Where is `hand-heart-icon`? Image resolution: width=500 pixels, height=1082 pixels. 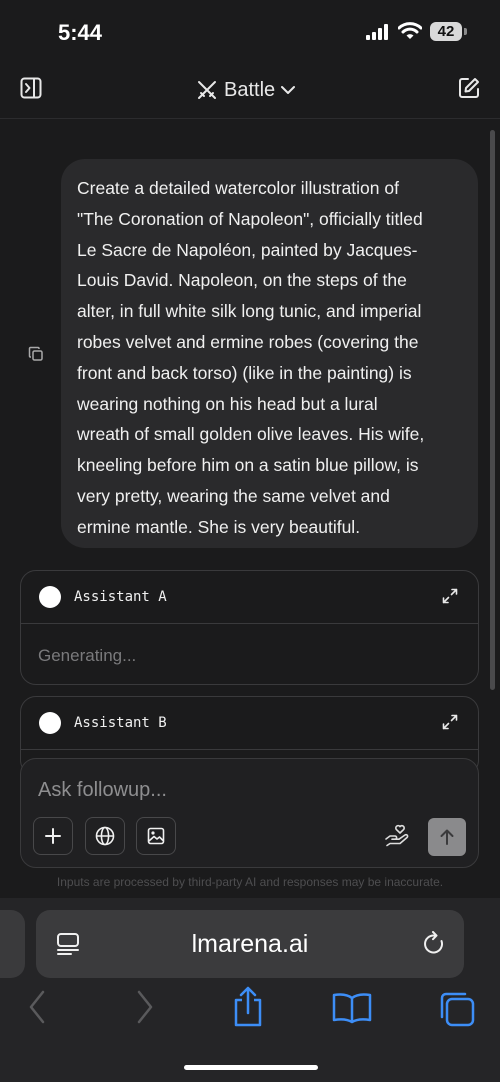 hand-heart-icon is located at coordinates (397, 835).